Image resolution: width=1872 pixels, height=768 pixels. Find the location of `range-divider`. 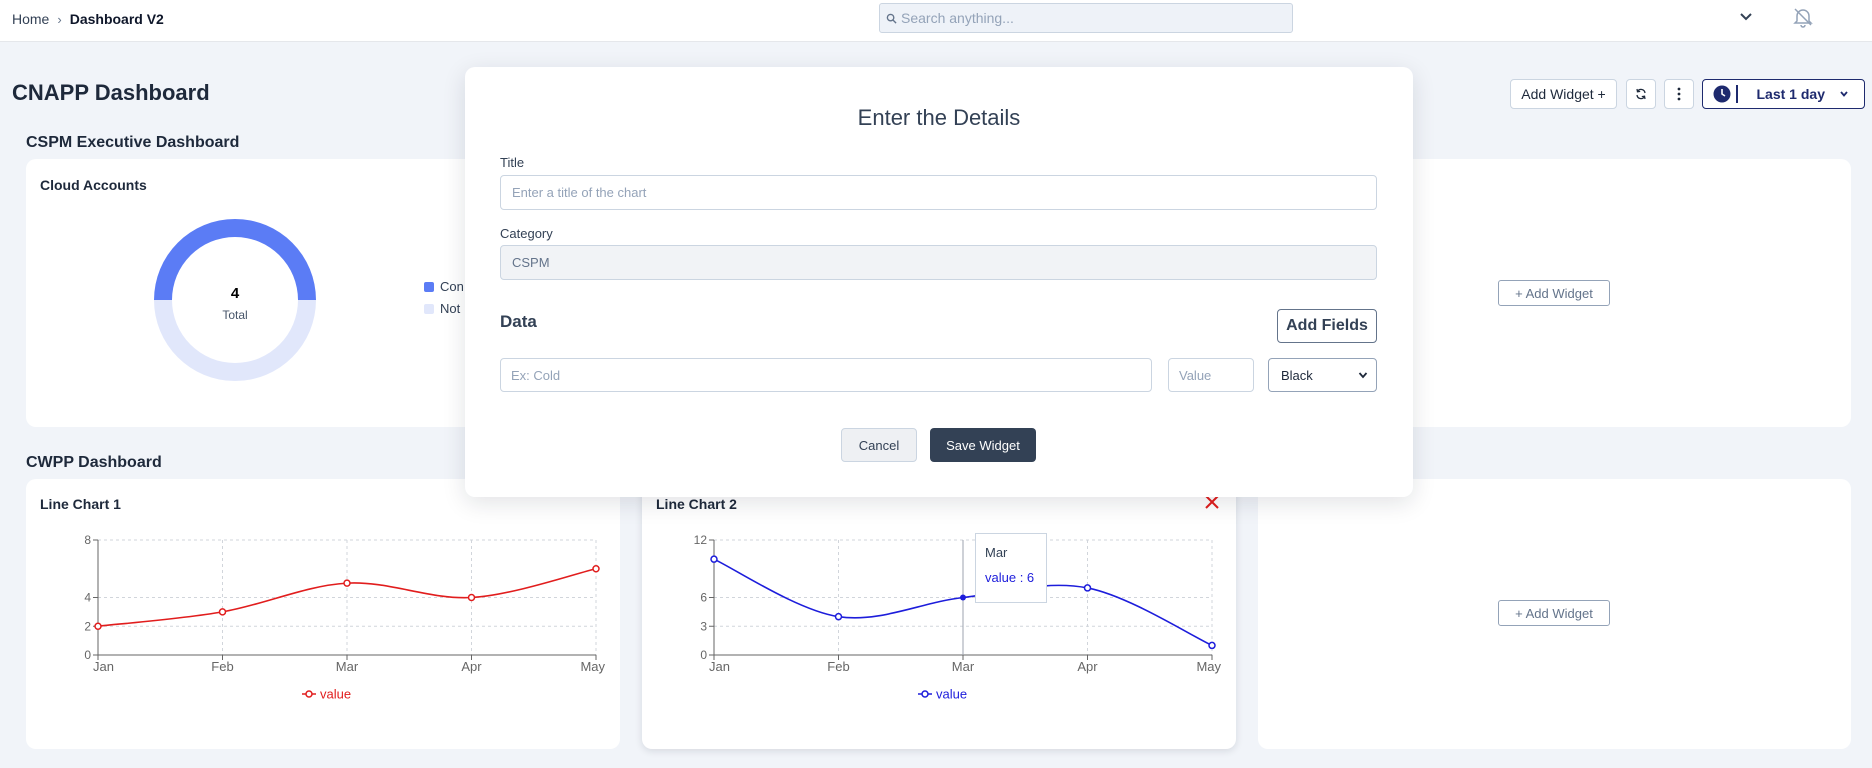

range-divider is located at coordinates (1737, 94).